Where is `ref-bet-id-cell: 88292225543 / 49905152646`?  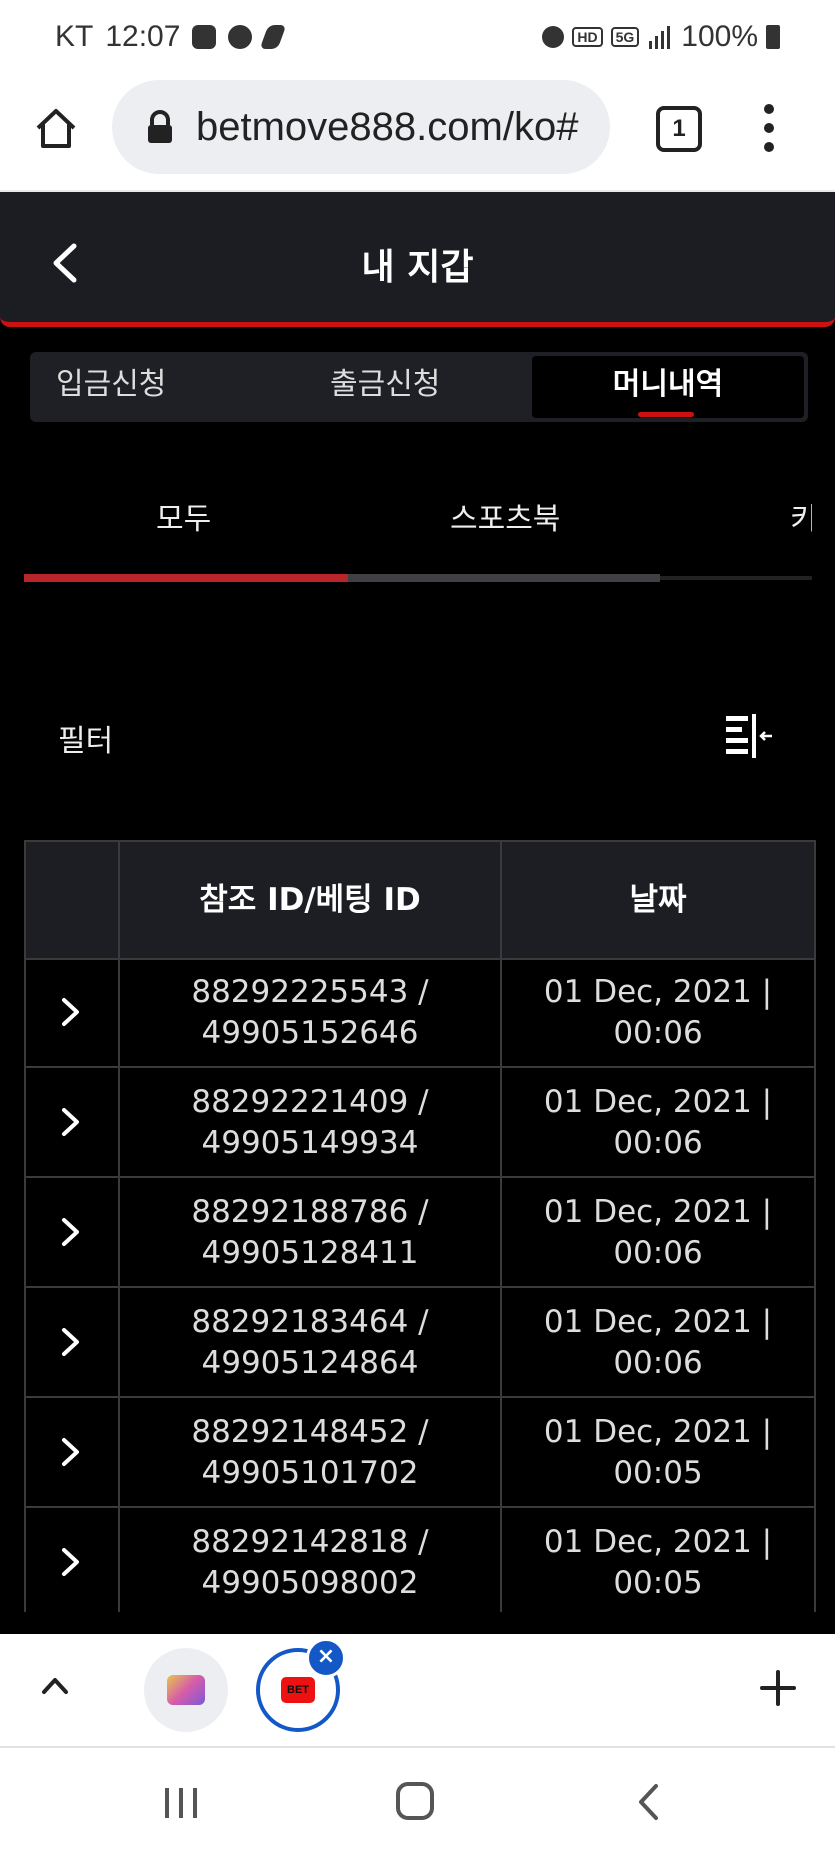 ref-bet-id-cell: 88292225543 / 49905152646 is located at coordinates (310, 1013).